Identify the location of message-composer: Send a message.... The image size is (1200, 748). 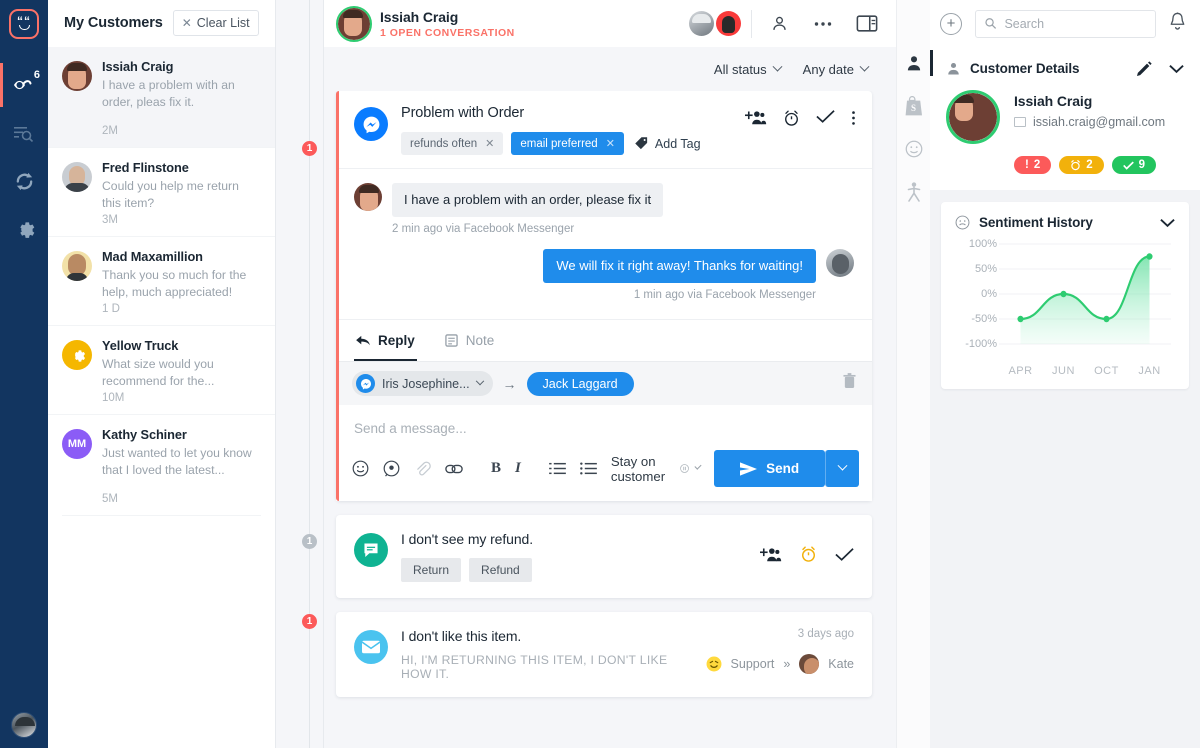
(604, 420).